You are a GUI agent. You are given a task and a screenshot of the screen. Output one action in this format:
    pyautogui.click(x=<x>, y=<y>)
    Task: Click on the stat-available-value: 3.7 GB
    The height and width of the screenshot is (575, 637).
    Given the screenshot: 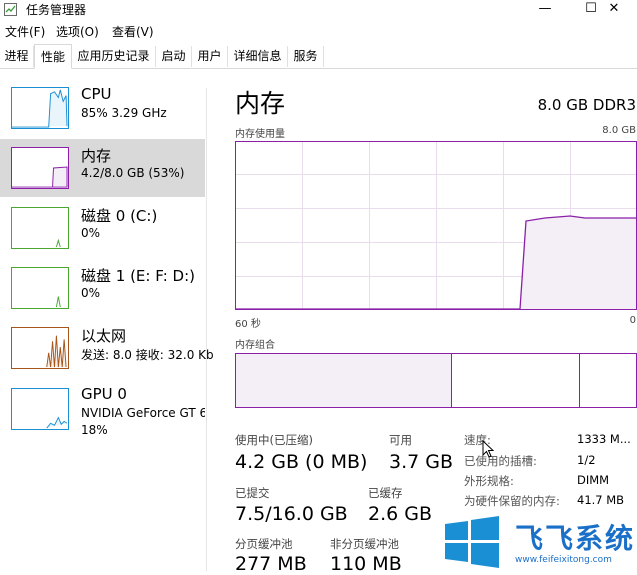 What is the action you would take?
    pyautogui.click(x=421, y=462)
    